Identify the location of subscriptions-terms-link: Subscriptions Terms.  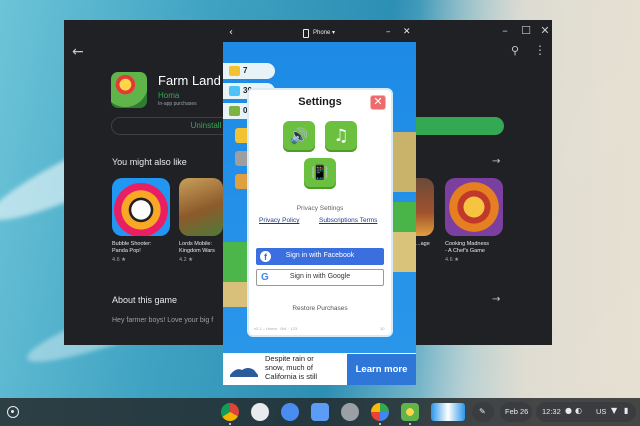
(348, 220).